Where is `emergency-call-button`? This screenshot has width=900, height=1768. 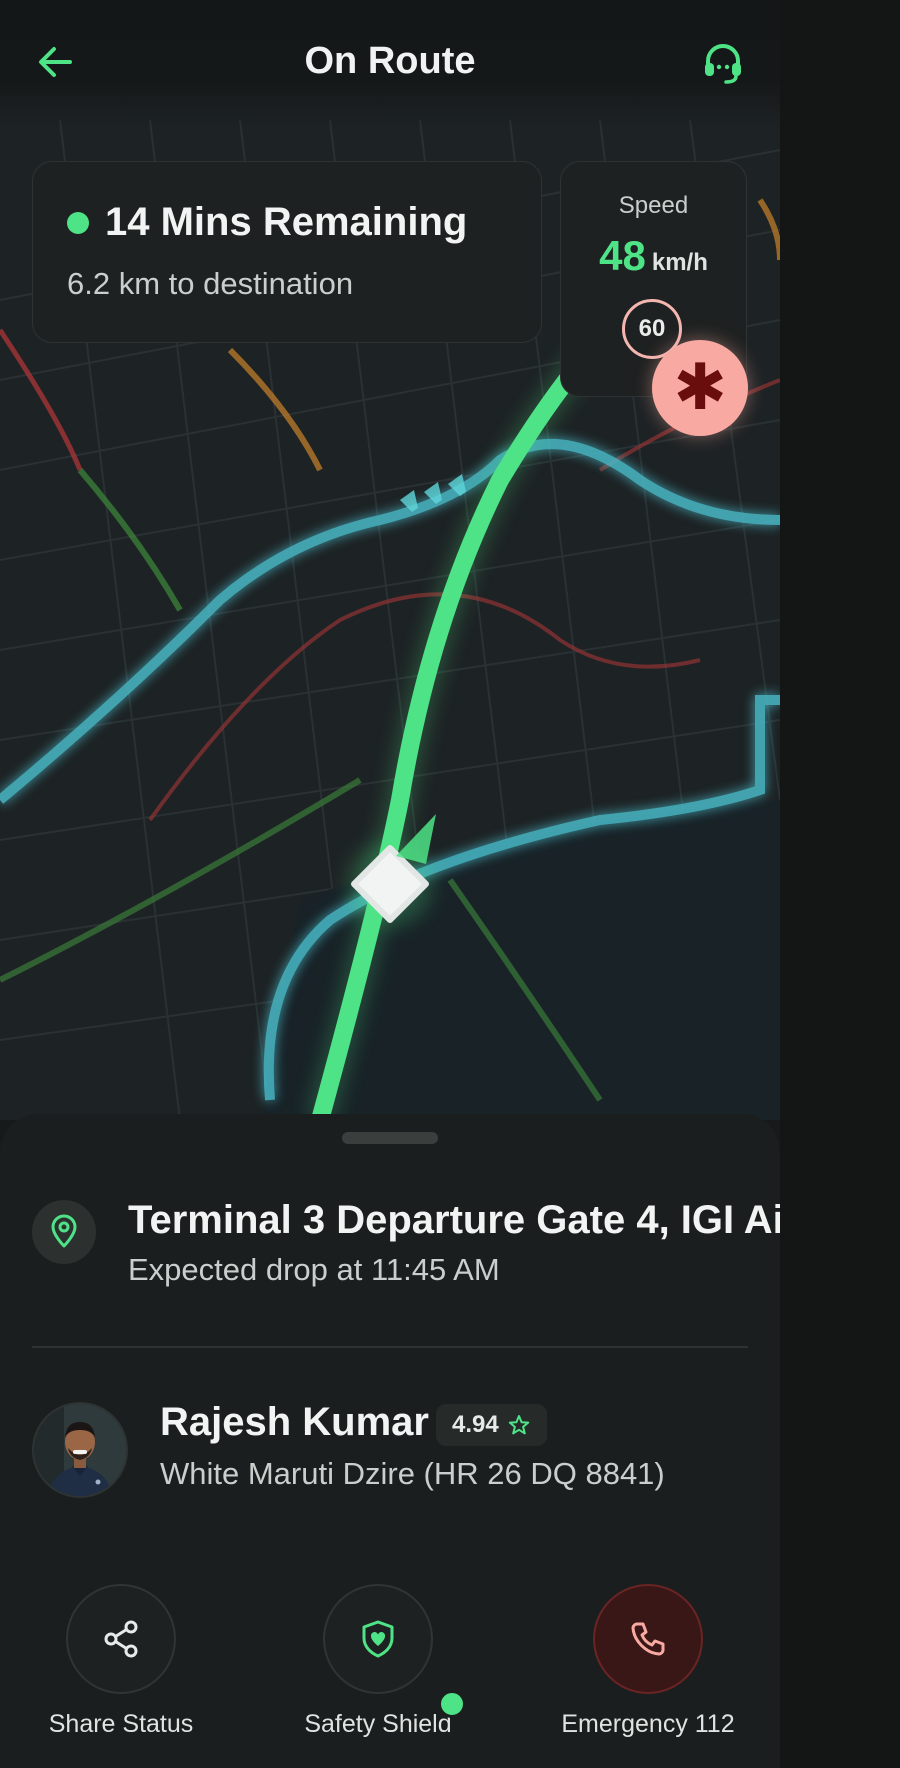 emergency-call-button is located at coordinates (648, 1639).